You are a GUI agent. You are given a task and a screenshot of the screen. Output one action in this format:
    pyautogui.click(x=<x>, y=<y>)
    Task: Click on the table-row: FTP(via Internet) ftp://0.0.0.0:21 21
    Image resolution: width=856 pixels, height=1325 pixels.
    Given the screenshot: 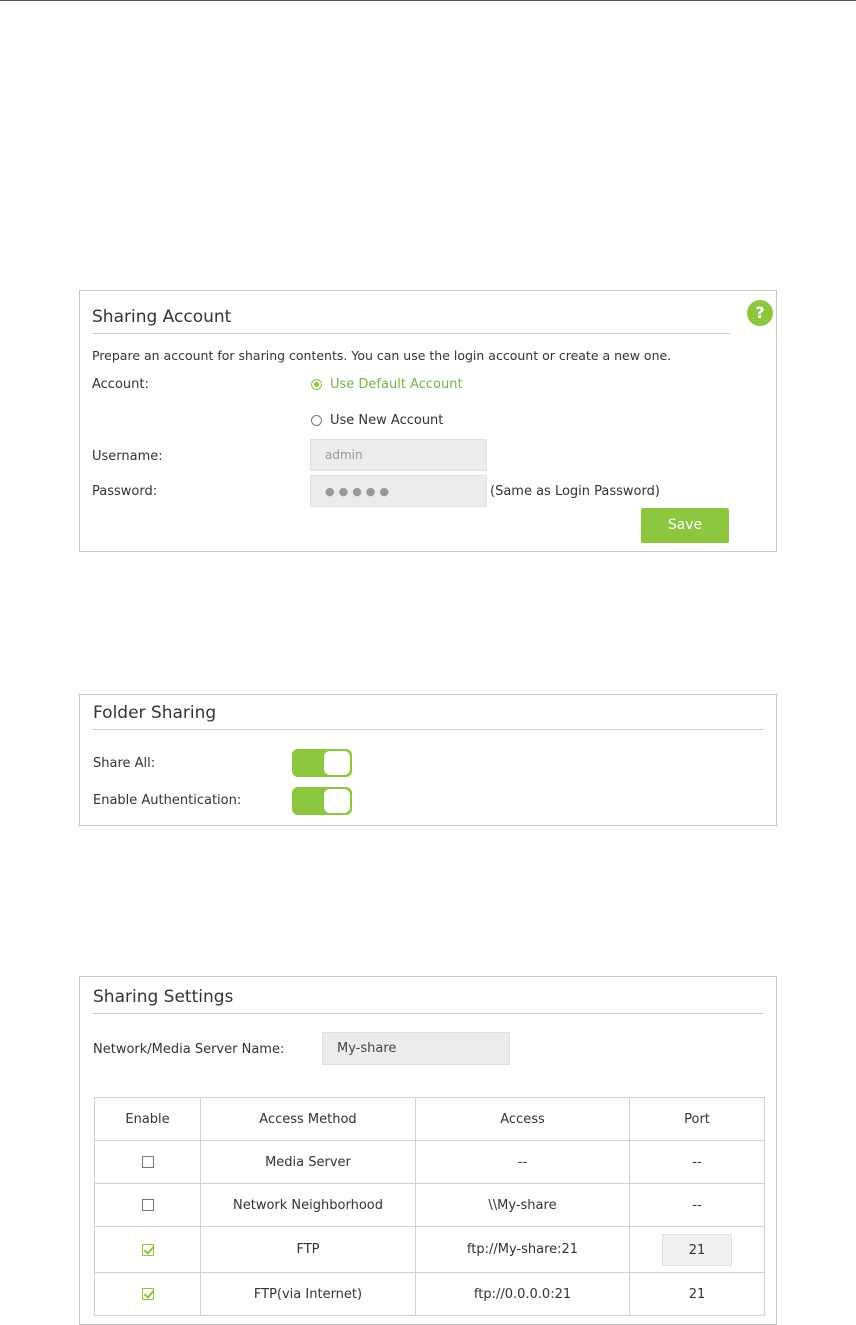 What is the action you would take?
    pyautogui.click(x=429, y=1294)
    